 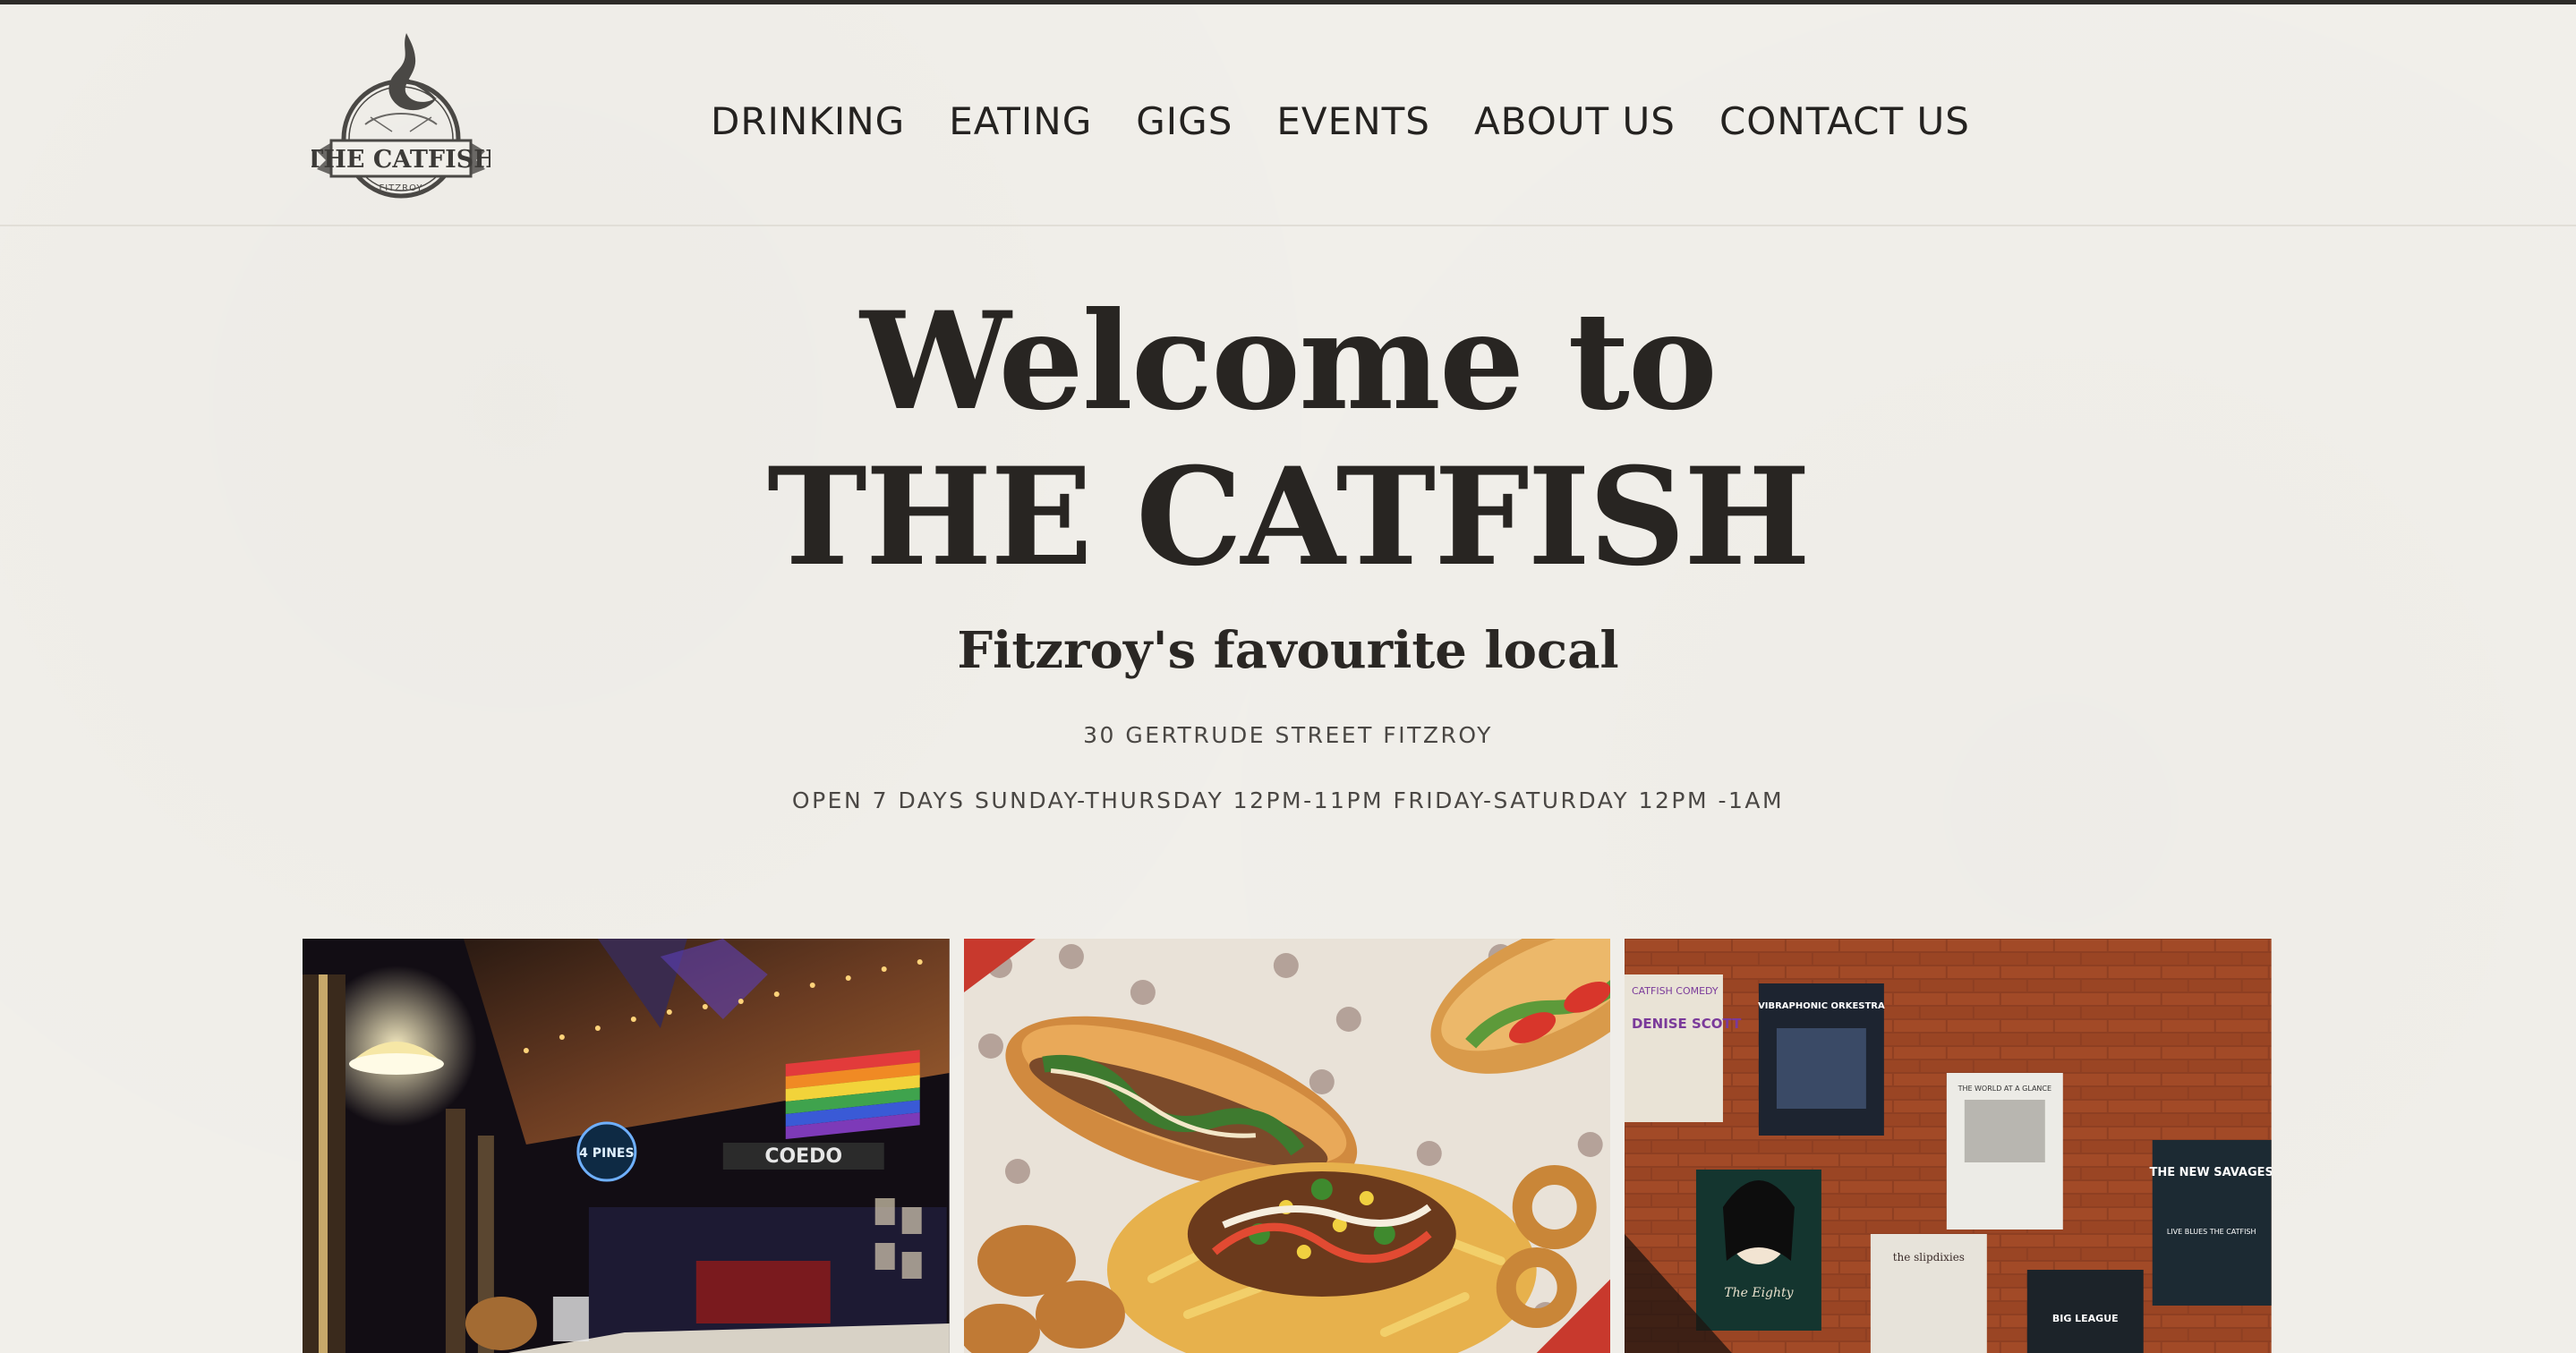 What do you see at coordinates (803, 1156) in the screenshot?
I see `sign-coedo: COEDO` at bounding box center [803, 1156].